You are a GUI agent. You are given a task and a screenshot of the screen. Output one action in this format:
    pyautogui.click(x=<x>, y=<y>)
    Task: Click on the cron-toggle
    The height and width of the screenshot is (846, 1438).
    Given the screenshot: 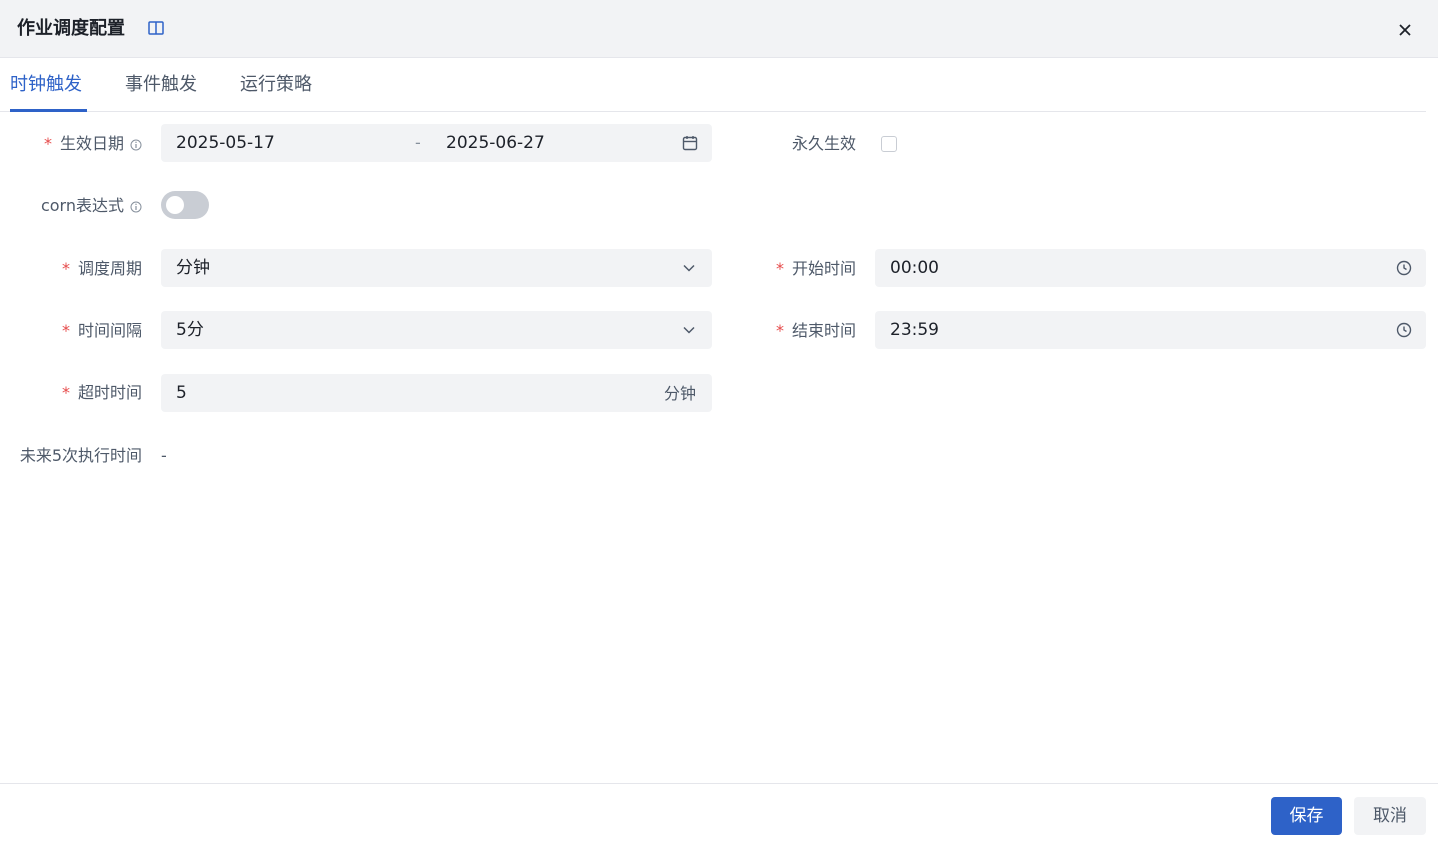 What is the action you would take?
    pyautogui.click(x=185, y=205)
    